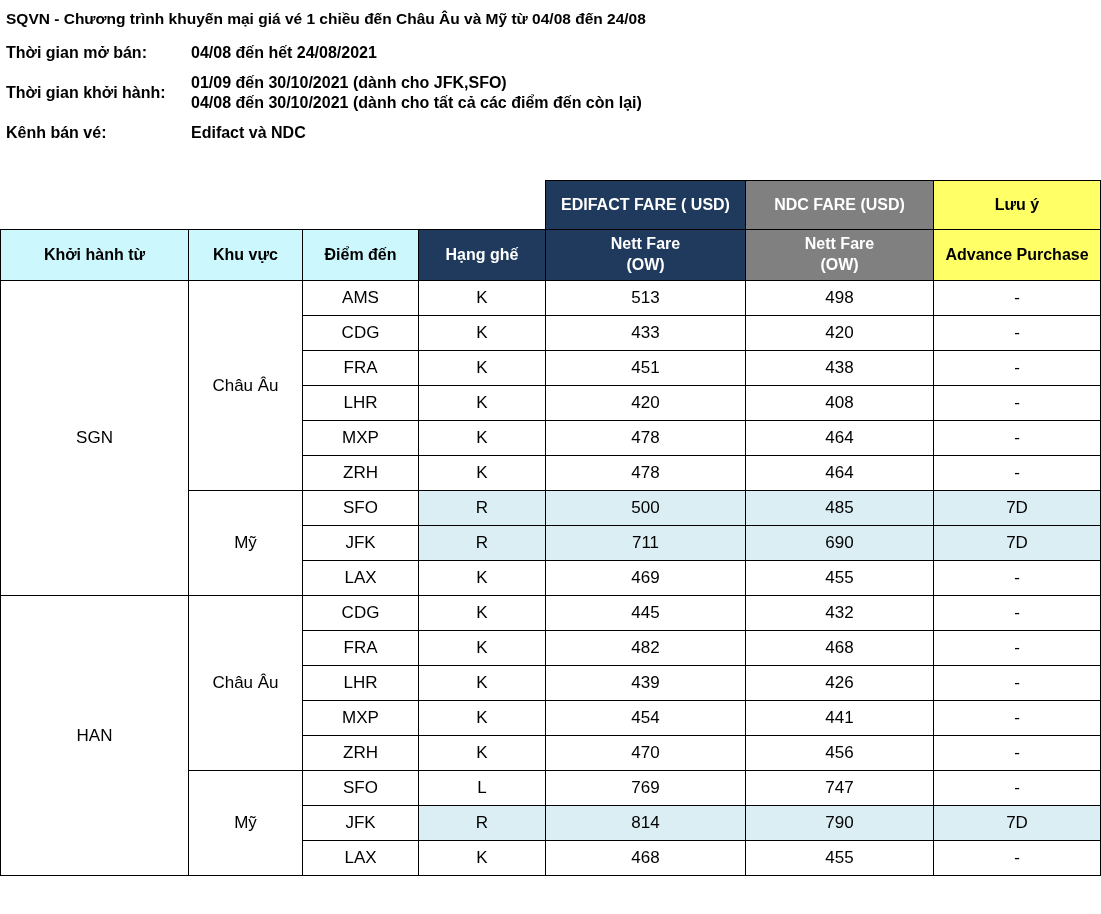 This screenshot has width=1101, height=914. What do you see at coordinates (349, 83) in the screenshot?
I see `info-value: 01/09 đến 30/10/2021 (dành cho JFK,SFO)` at bounding box center [349, 83].